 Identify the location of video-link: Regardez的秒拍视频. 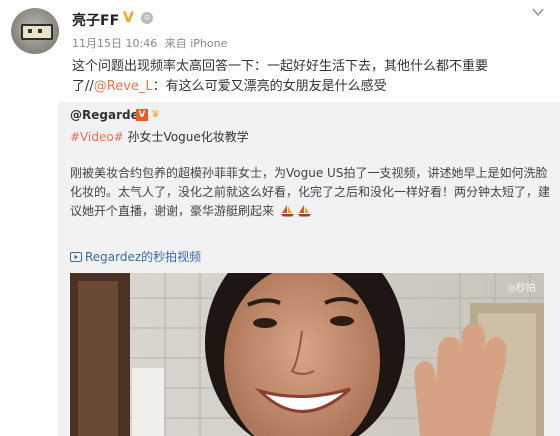
(135, 256).